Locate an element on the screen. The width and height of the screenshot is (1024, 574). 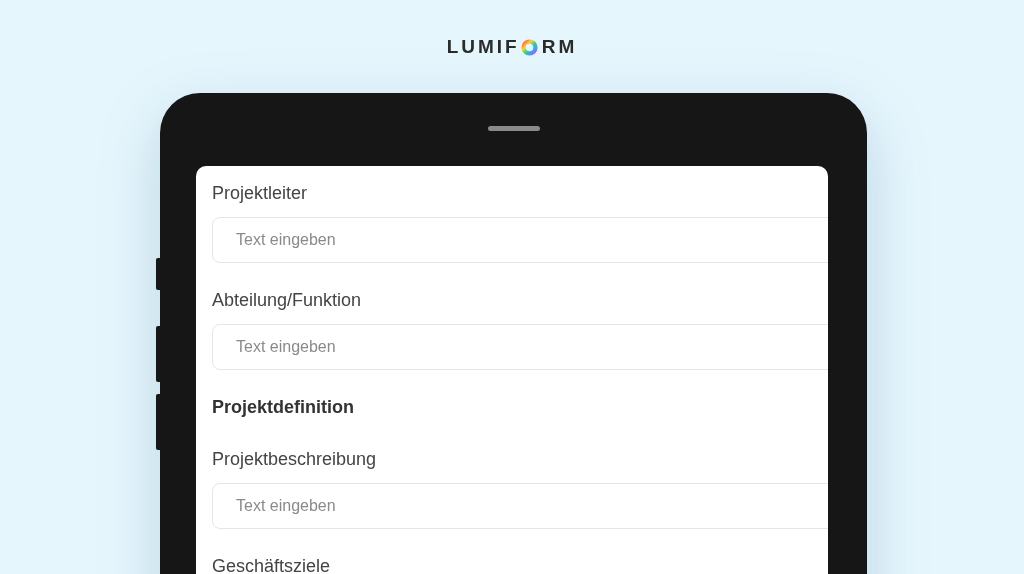
logo-text: LUMIF is located at coordinates (483, 47).